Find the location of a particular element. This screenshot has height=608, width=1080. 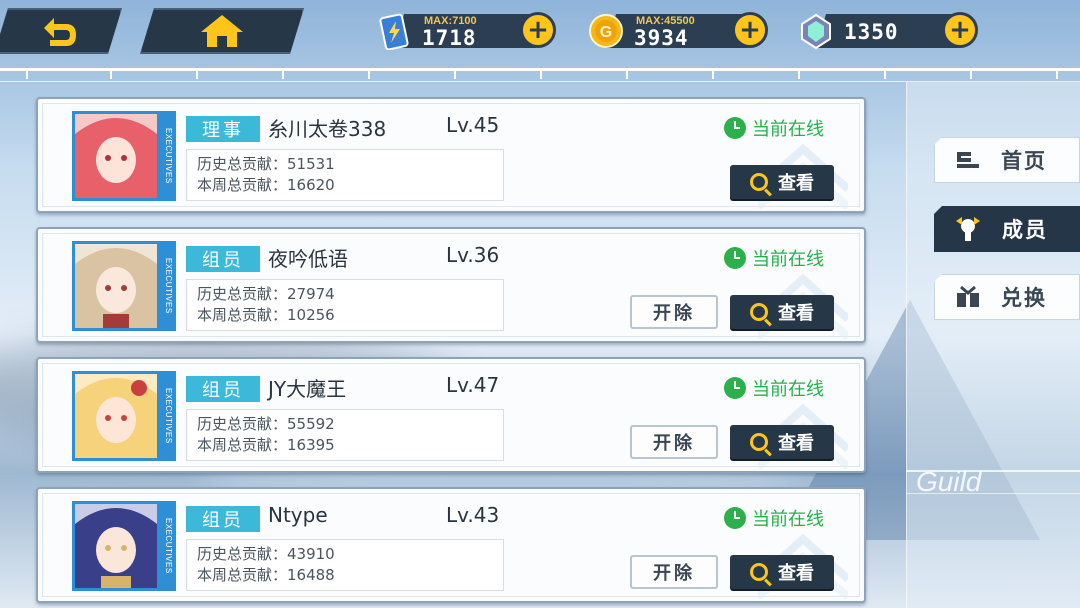

member-name: 糸川太卷338 is located at coordinates (327, 129).